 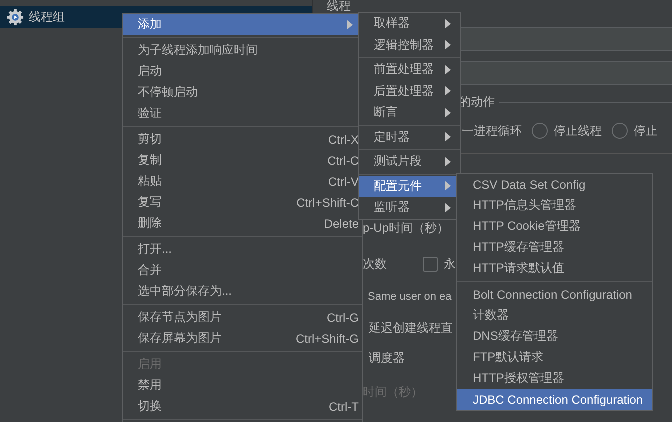 What do you see at coordinates (410, 297) in the screenshot?
I see `checkbox-label: Same user on ea` at bounding box center [410, 297].